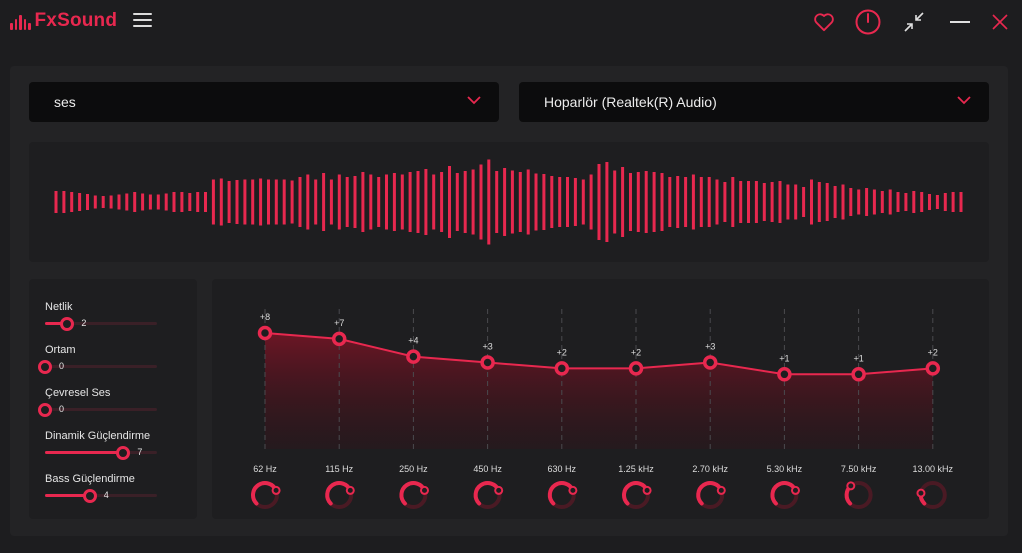 This screenshot has height=553, width=1022. What do you see at coordinates (142, 20) in the screenshot?
I see `menu-icon` at bounding box center [142, 20].